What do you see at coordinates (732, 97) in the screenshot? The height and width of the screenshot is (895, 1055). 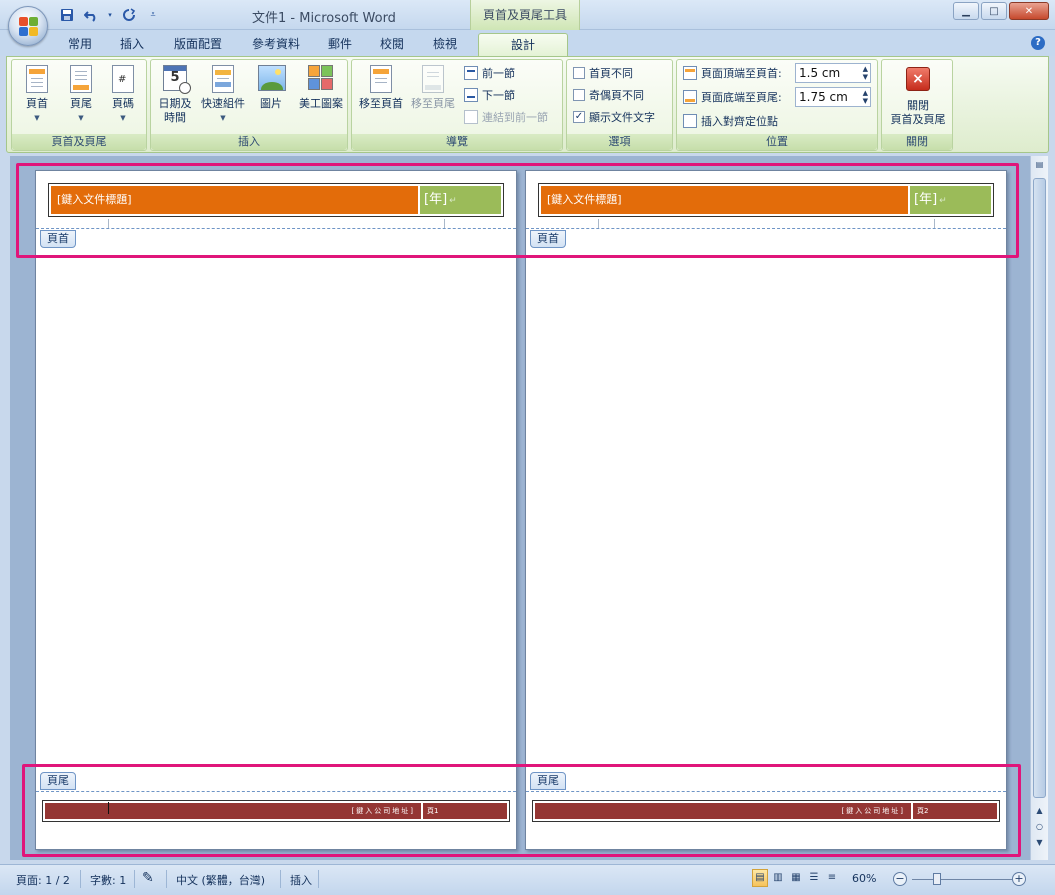 I see `footer-from-bottom-label-row: 頁面底端至頁尾:` at bounding box center [732, 97].